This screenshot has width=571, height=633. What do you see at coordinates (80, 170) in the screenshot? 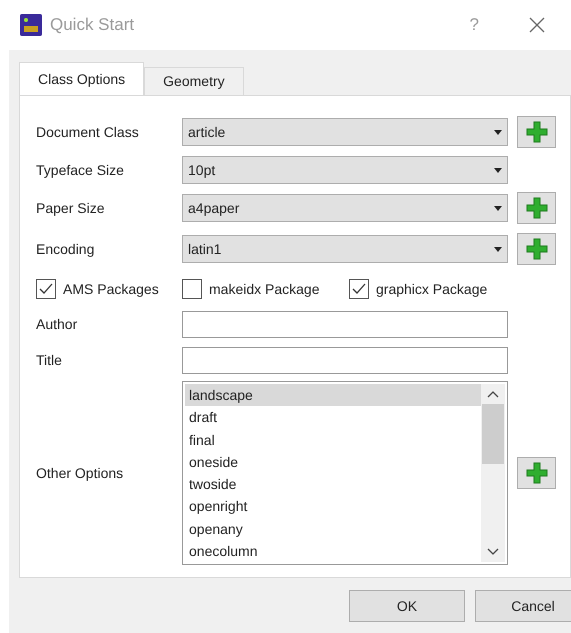
I see `field-label: Typeface Size` at bounding box center [80, 170].